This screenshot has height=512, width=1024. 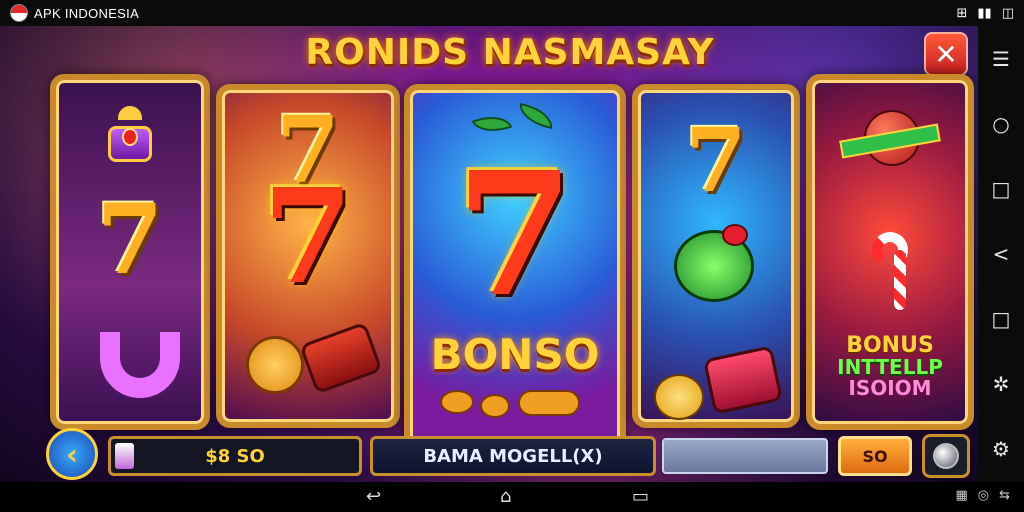 What do you see at coordinates (512, 13) in the screenshot?
I see `status-bar: APK INDONESIA ⊞ ▮▮ ◫` at bounding box center [512, 13].